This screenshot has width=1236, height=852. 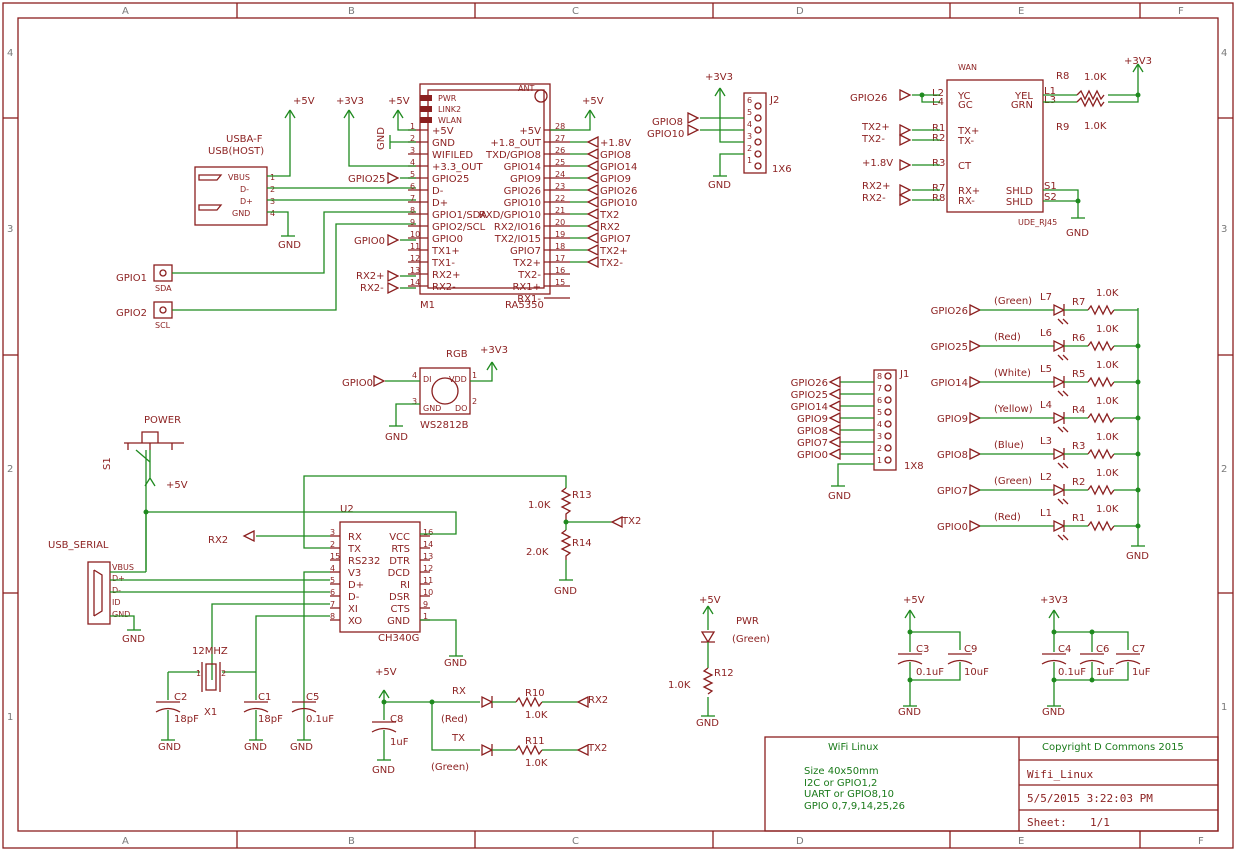 I want to click on m1-pin-label: D-, so click(x=438, y=191).